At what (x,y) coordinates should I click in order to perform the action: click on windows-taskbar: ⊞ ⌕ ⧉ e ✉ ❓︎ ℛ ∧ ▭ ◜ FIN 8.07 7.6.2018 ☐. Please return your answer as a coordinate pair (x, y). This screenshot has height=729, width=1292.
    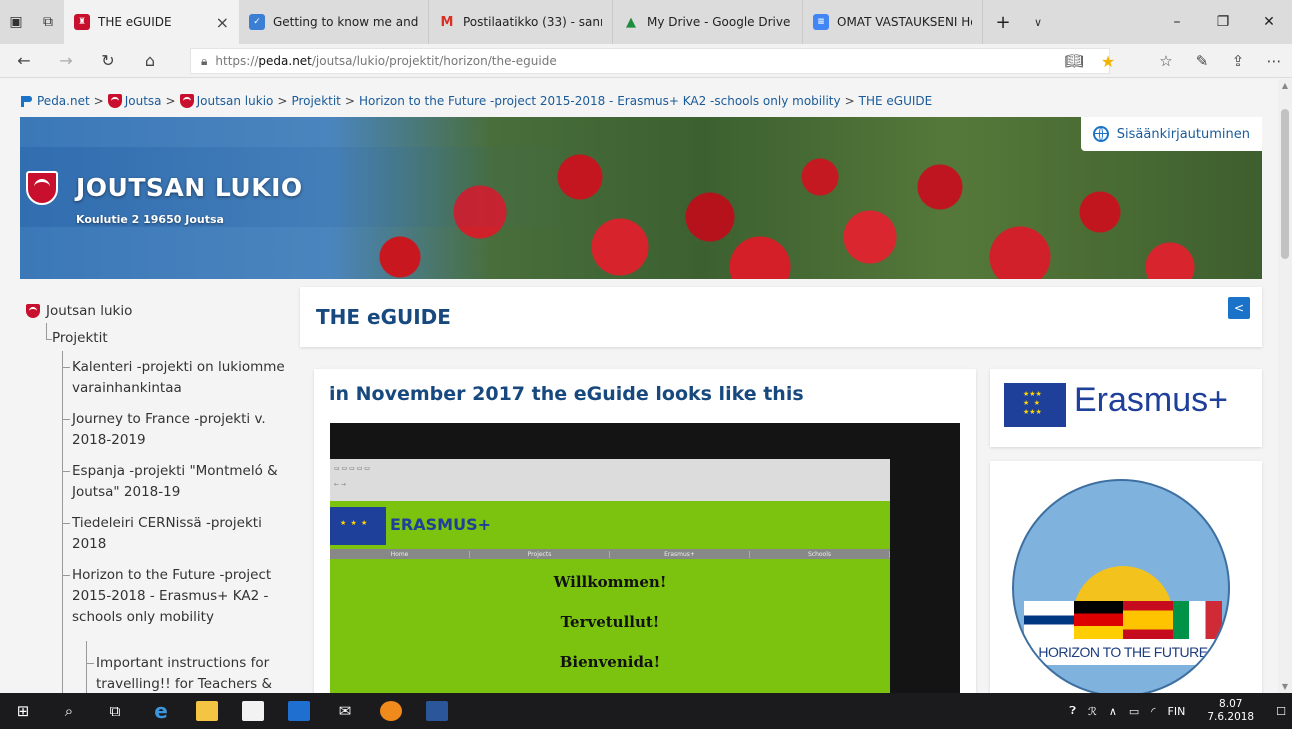
    Looking at the image, I should click on (646, 711).